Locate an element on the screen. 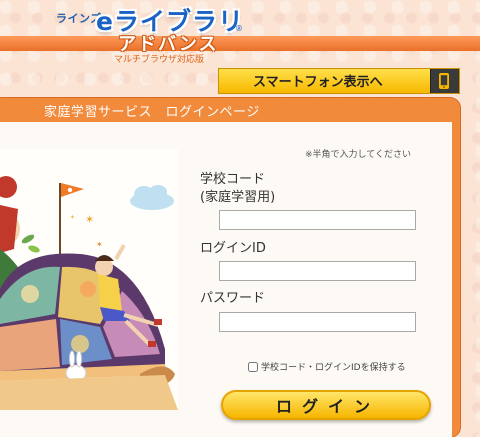 The height and width of the screenshot is (437, 480). login-button: ログイン is located at coordinates (326, 405).